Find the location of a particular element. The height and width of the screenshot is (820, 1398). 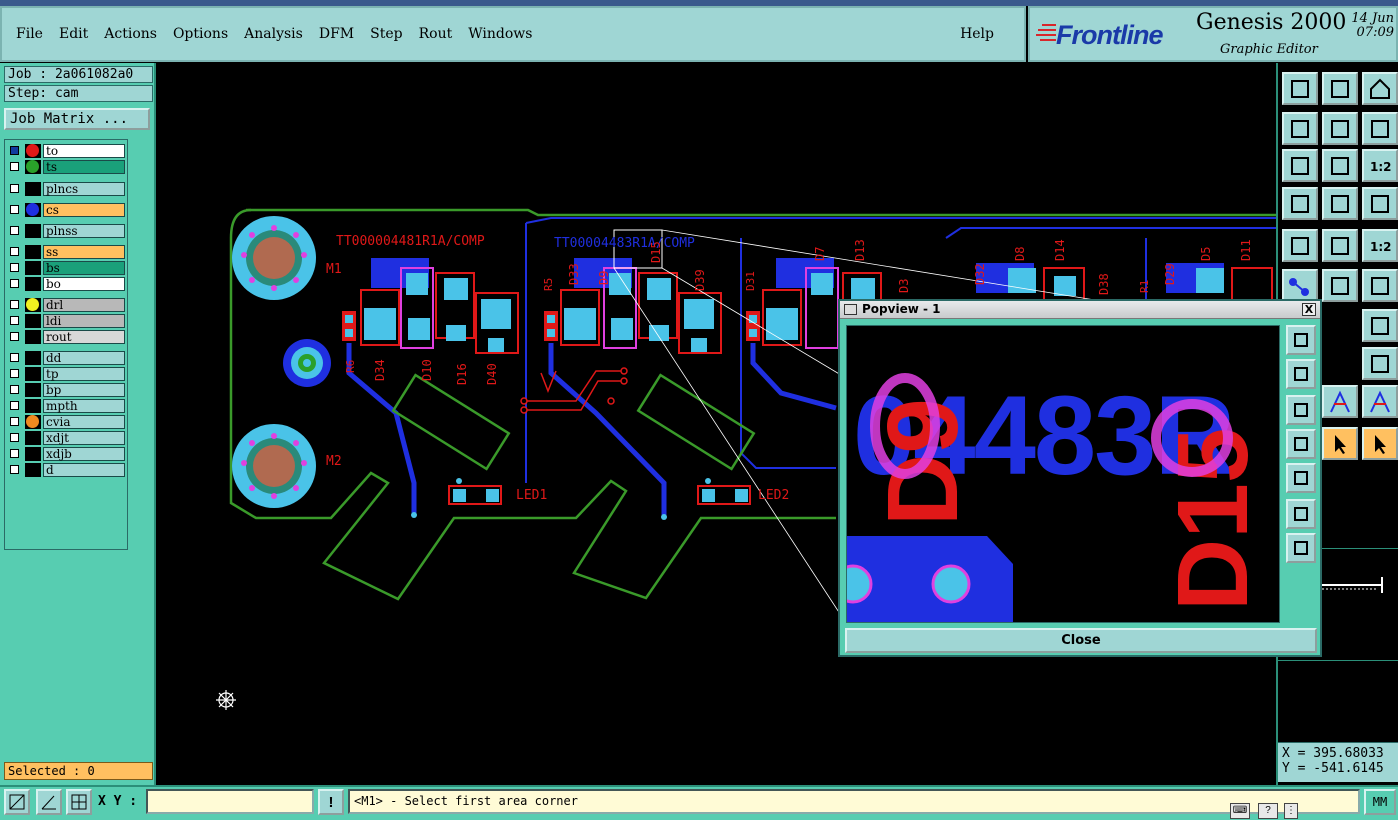

popview-close-button: Close is located at coordinates (1081, 640).